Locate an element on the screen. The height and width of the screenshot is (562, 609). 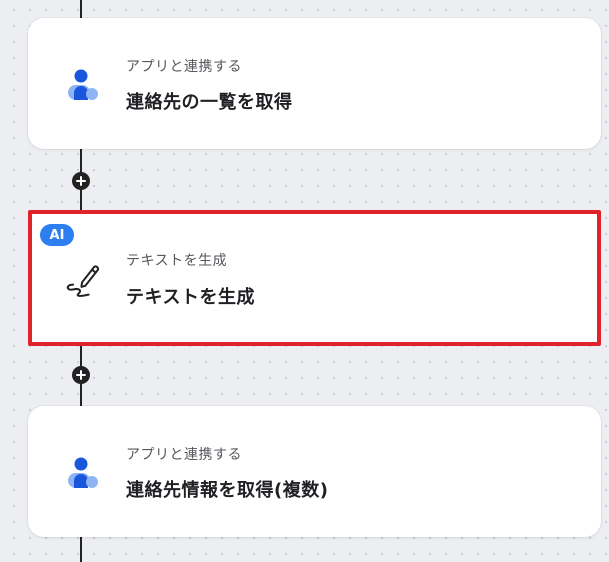
pen-signature-icon is located at coordinates (83, 281).